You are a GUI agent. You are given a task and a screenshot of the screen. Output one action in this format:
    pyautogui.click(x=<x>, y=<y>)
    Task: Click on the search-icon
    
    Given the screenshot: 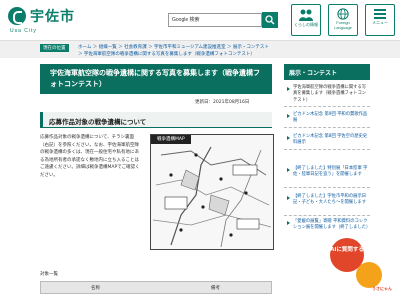 What is the action you would take?
    pyautogui.click(x=270, y=20)
    